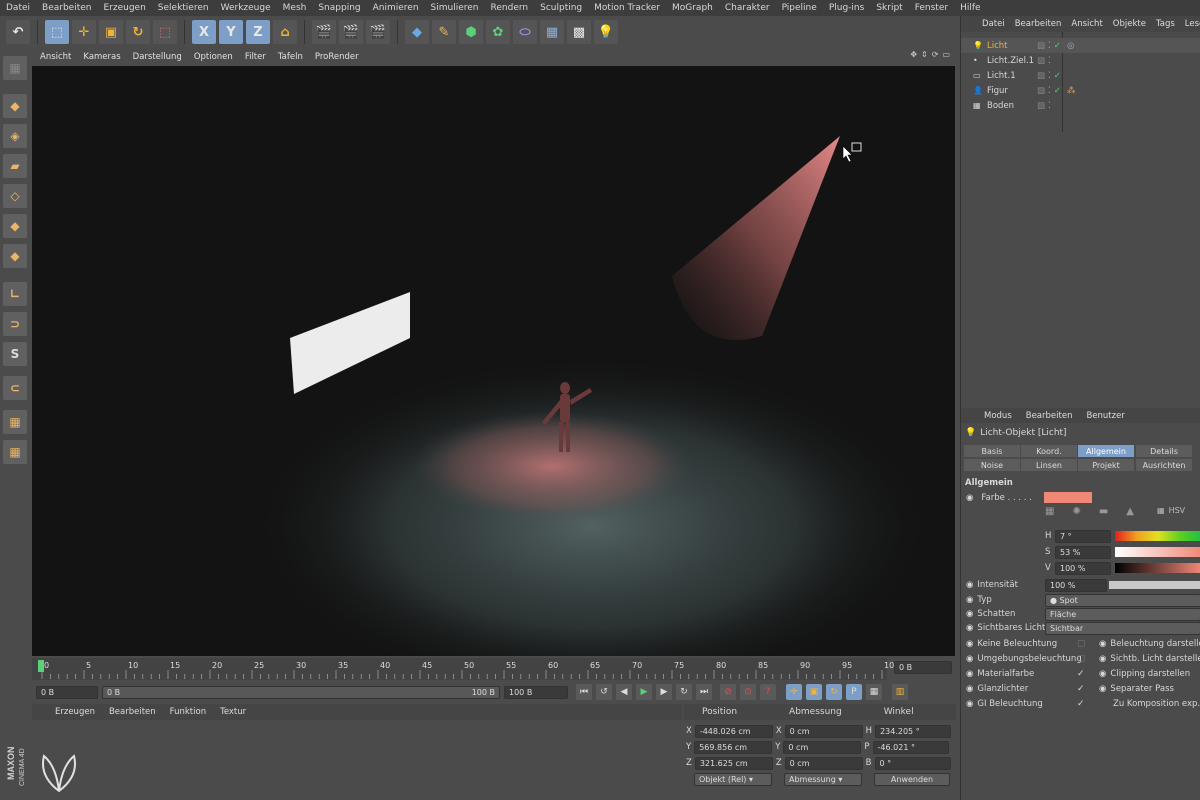 The width and height of the screenshot is (1200, 800). What do you see at coordinates (692, 8) in the screenshot?
I see `menu-item-mograph: MoGraph` at bounding box center [692, 8].